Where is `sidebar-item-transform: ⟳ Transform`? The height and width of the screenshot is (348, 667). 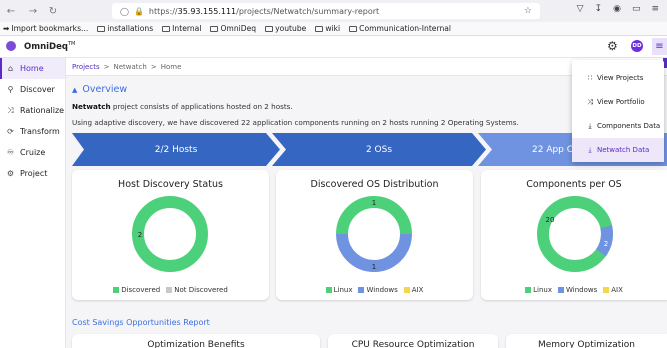
sidebar-item-transform: ⟳ Transform is located at coordinates (32, 131).